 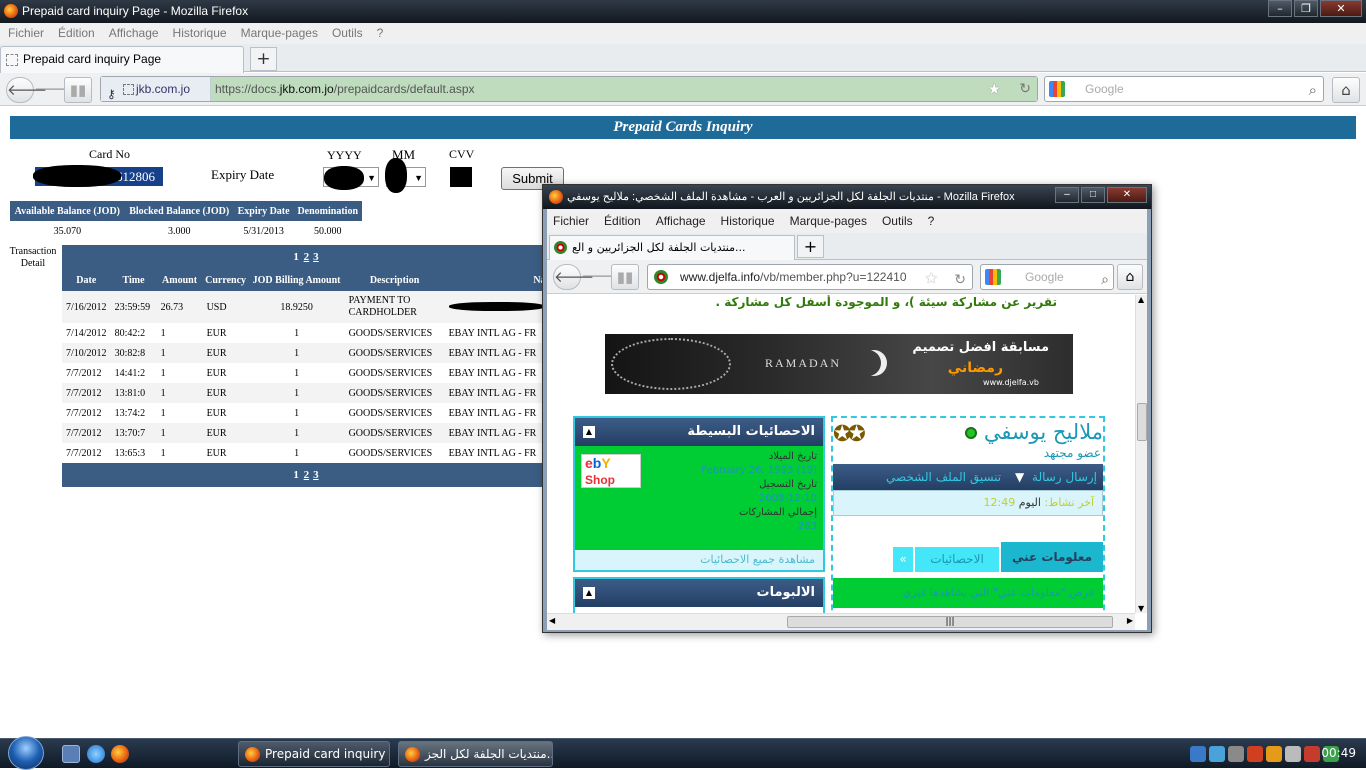 I want to click on search-input: Google ⌕, so click(x=1184, y=89).